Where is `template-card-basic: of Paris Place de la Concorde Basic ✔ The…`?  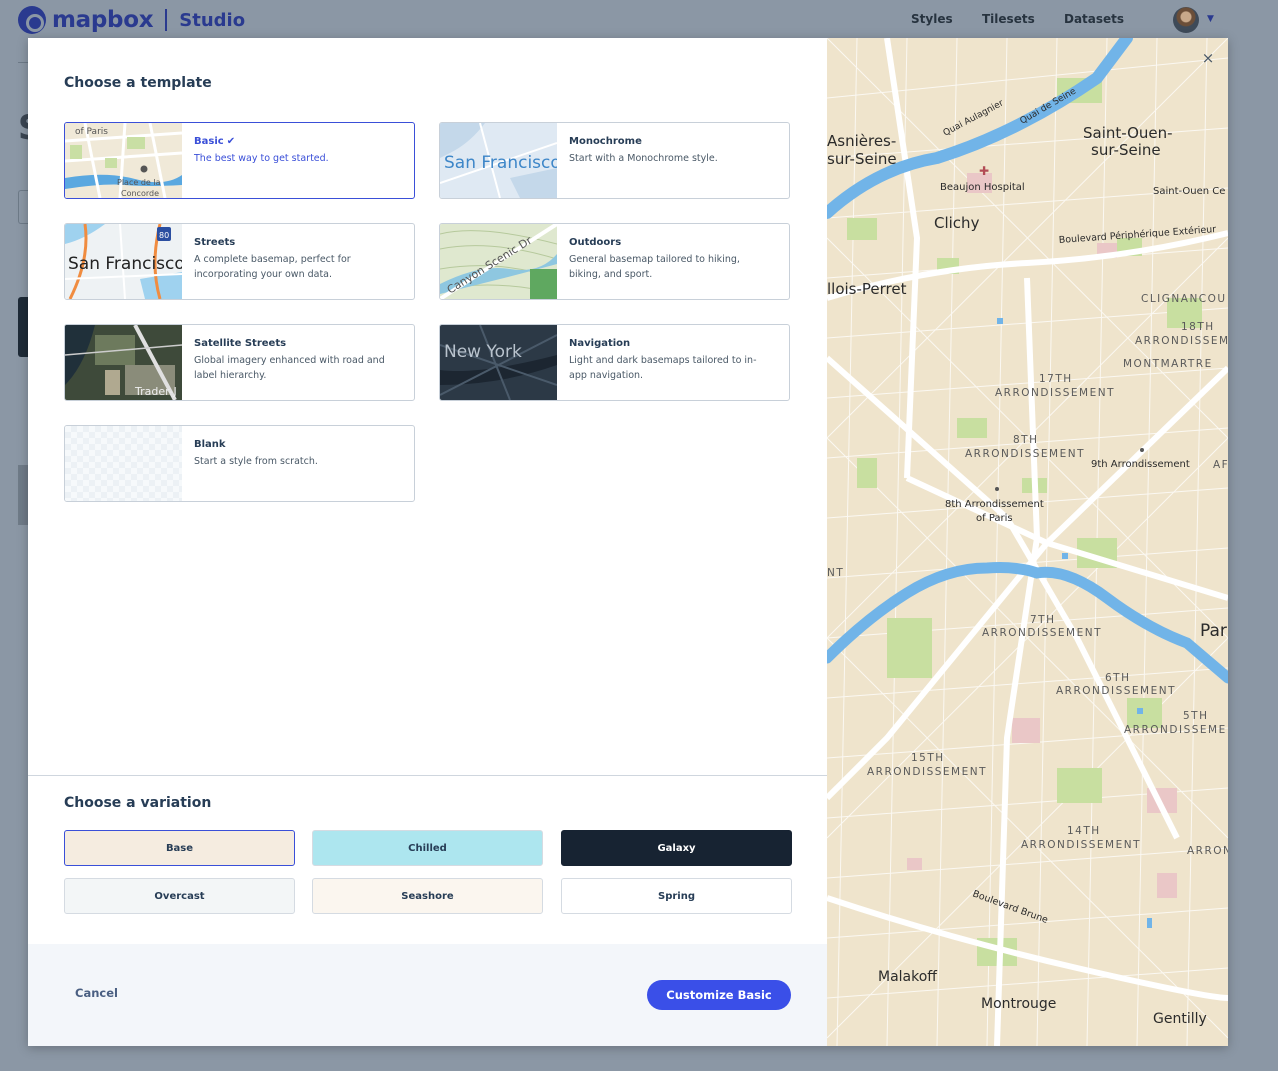
template-card-basic: of Paris Place de la Concorde Basic ✔ The… is located at coordinates (239, 160).